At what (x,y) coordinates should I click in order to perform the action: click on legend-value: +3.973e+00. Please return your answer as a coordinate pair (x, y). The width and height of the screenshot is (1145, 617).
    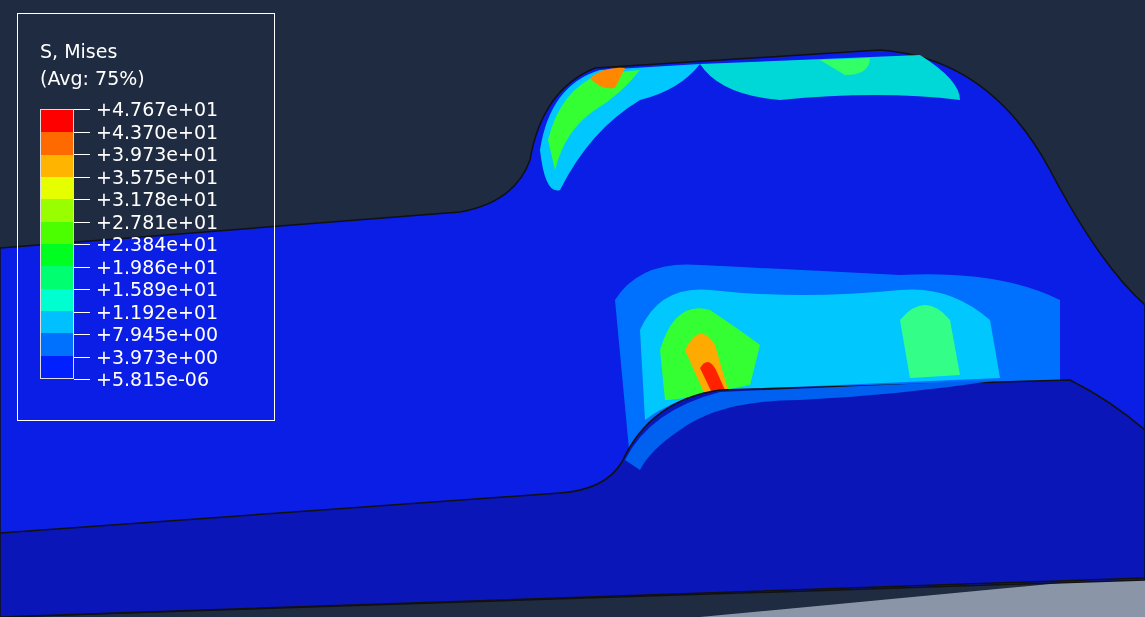
    Looking at the image, I should click on (158, 356).